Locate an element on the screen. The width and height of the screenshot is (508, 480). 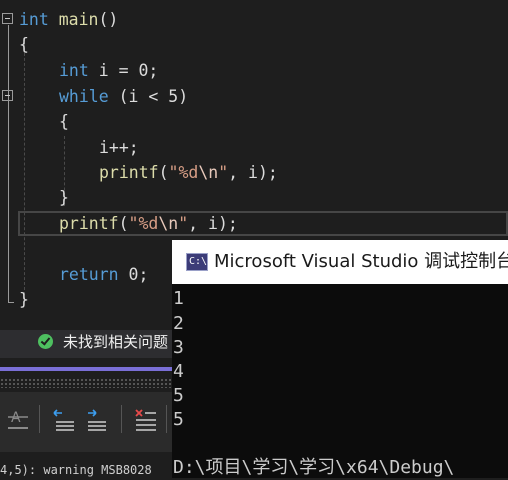
code-line-3: int i = 0; is located at coordinates (108, 70).